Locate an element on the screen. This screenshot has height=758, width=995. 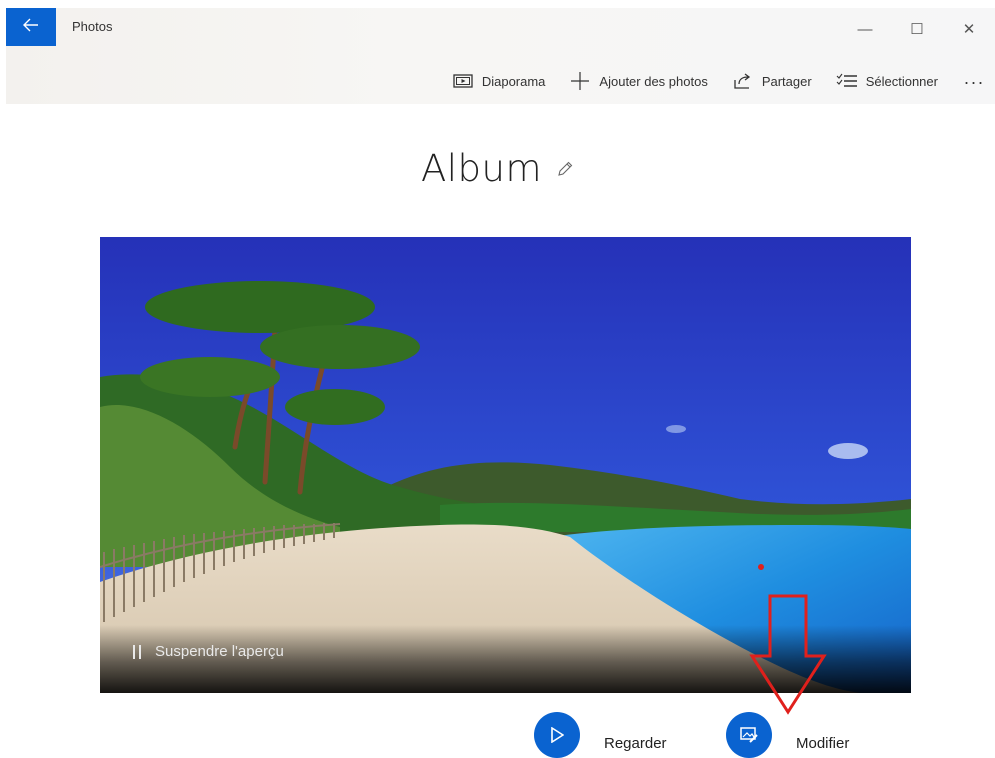
slideshow-button: Diaporama is located at coordinates (499, 81).